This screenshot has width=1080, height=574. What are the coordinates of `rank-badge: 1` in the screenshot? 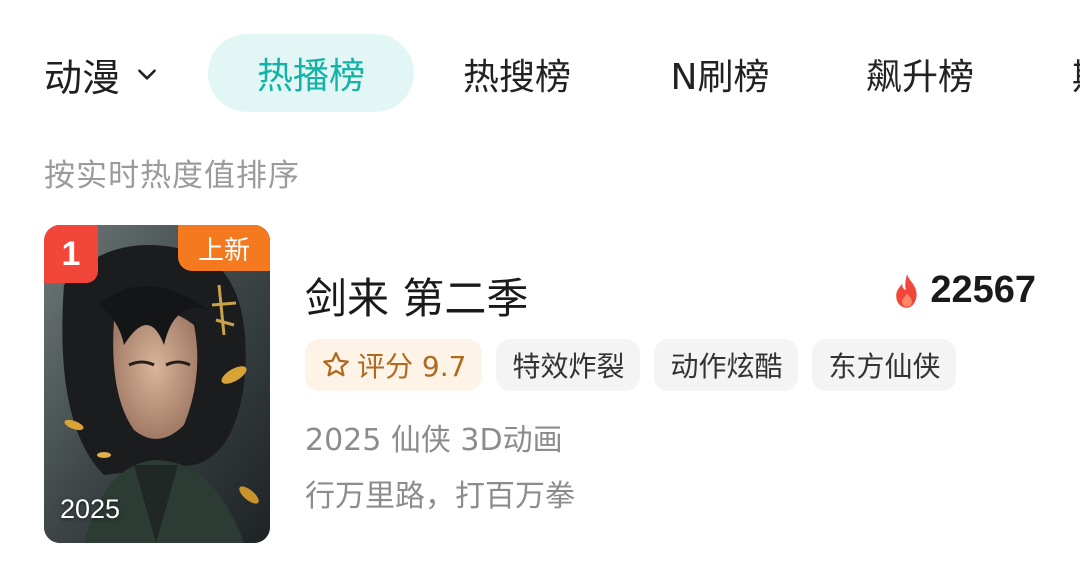 It's located at (71, 254).